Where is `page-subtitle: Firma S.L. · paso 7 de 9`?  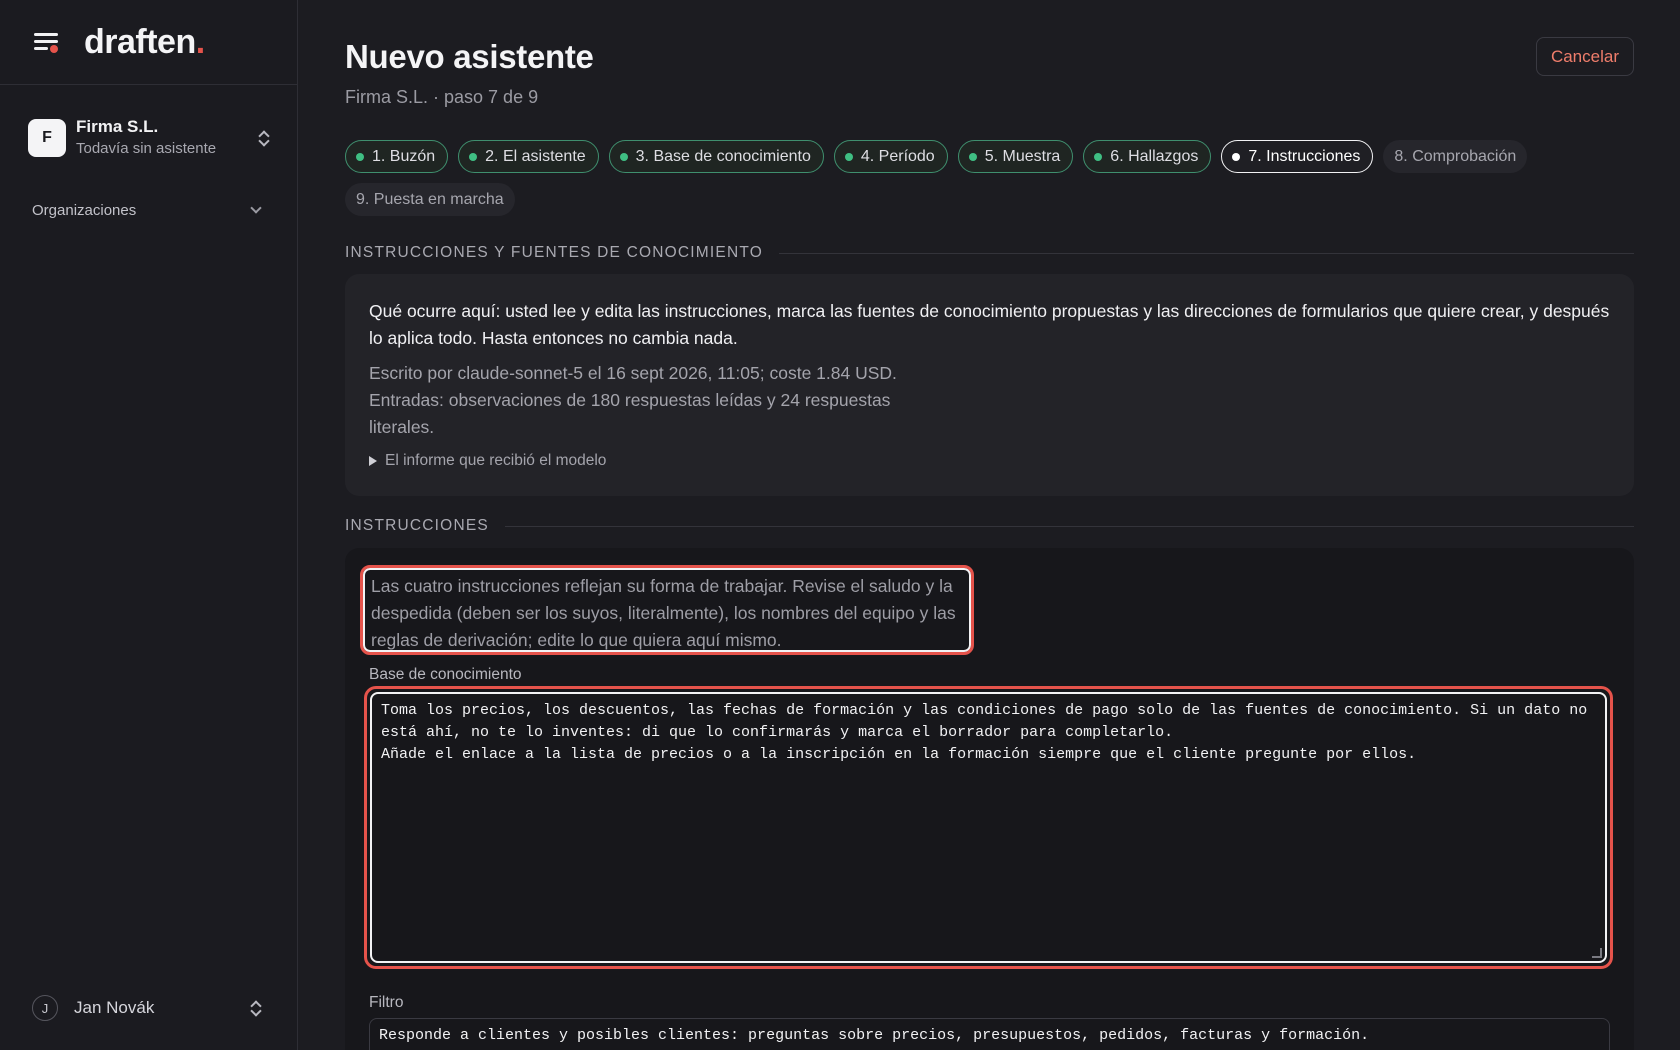 page-subtitle: Firma S.L. · paso 7 de 9 is located at coordinates (442, 97).